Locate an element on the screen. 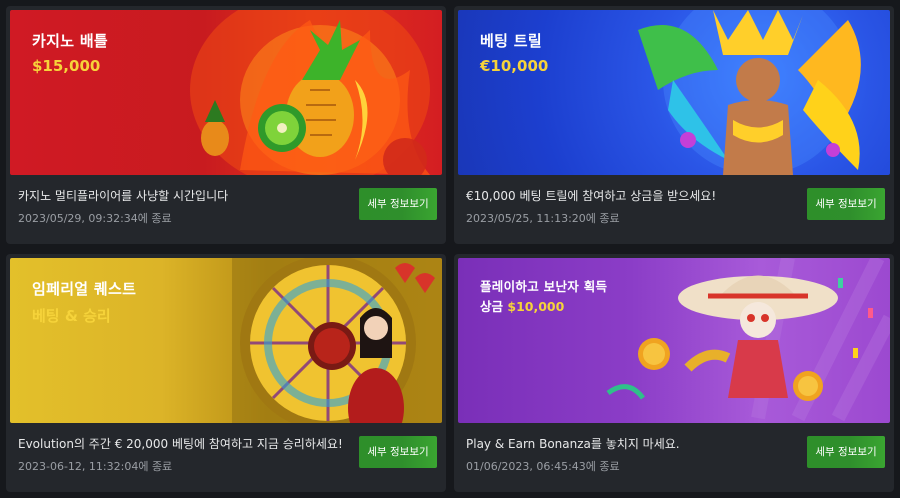 The height and width of the screenshot is (498, 900). promotion-end-date: 2023-06-12, 11:32:04에 종료 is located at coordinates (95, 466).